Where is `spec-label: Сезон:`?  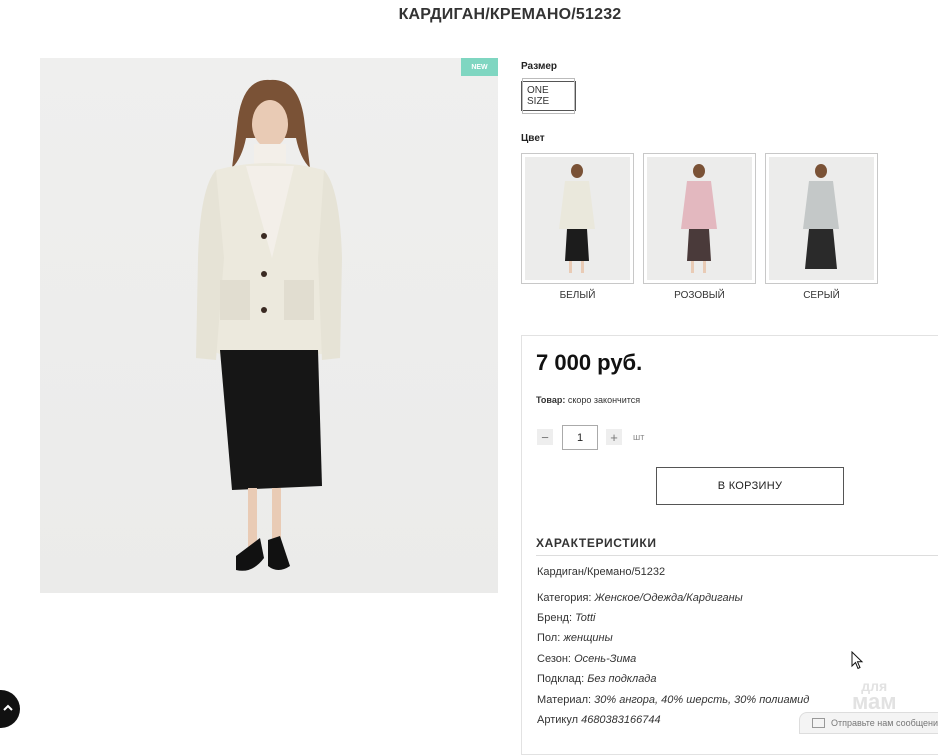
spec-label: Сезон: is located at coordinates (554, 659).